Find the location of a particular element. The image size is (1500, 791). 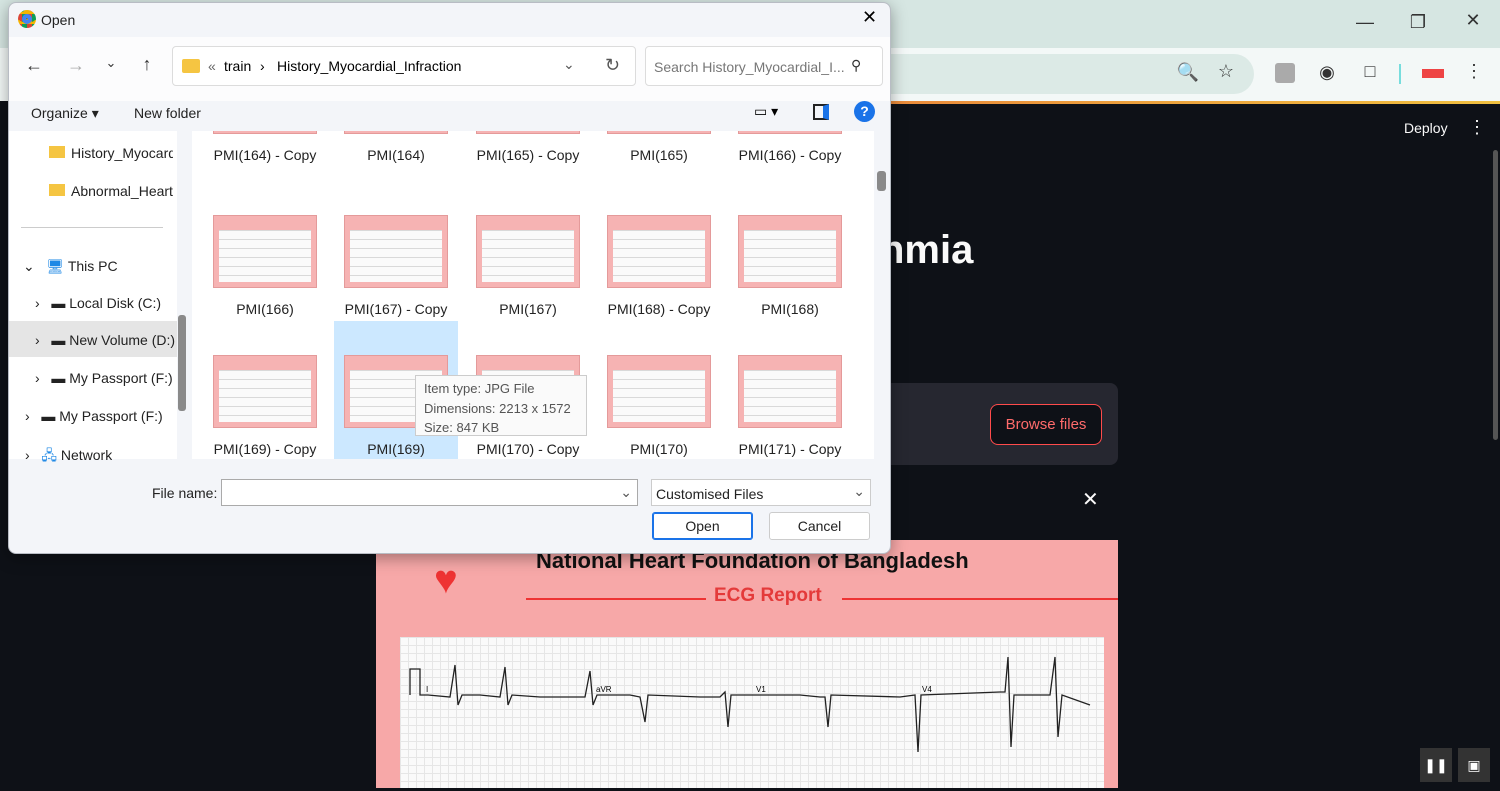

deploy-button: Deploy is located at coordinates (1426, 128).